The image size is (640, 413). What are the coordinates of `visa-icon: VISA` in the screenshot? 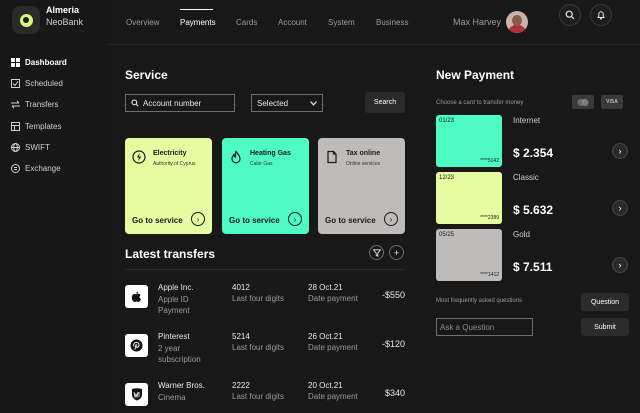 It's located at (612, 102).